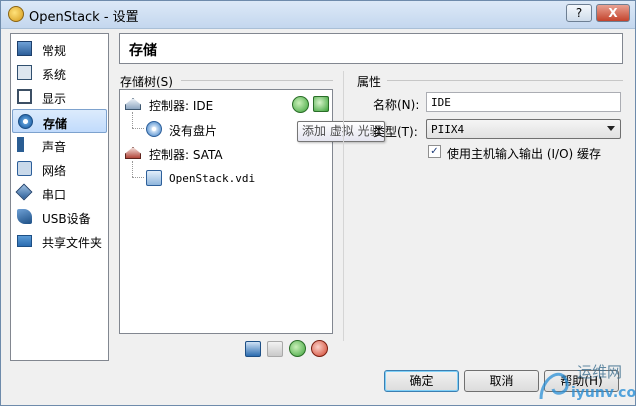 This screenshot has width=636, height=408. I want to click on sidebar-item-label: 显示, so click(54, 99).